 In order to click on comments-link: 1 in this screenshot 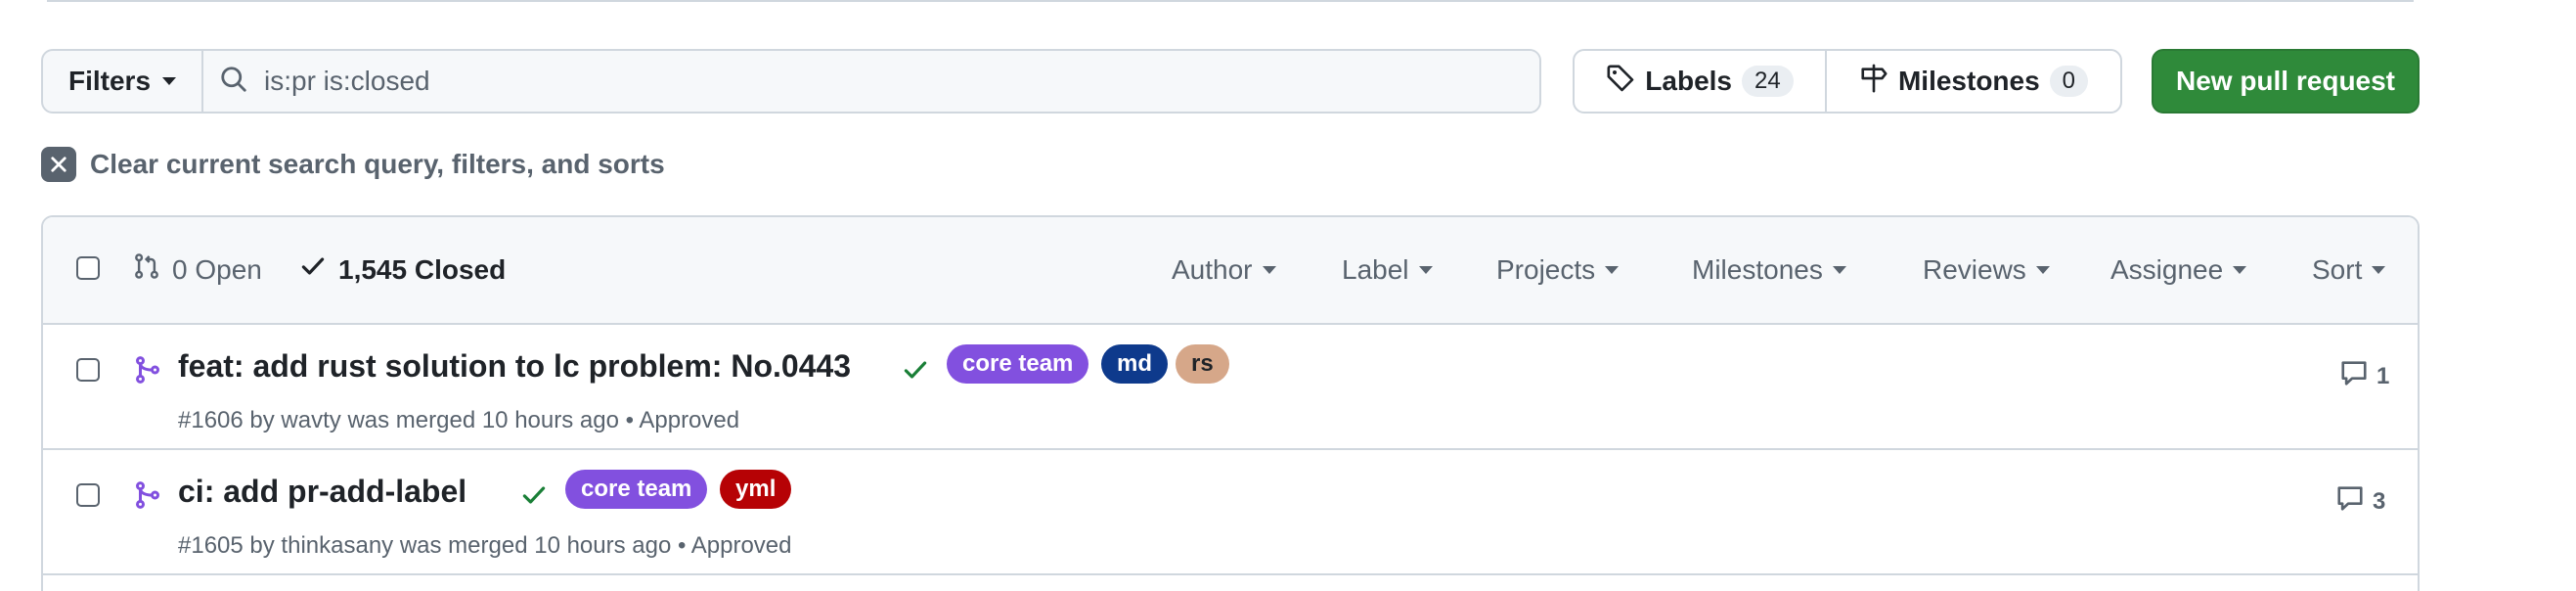, I will do `click(2364, 376)`.